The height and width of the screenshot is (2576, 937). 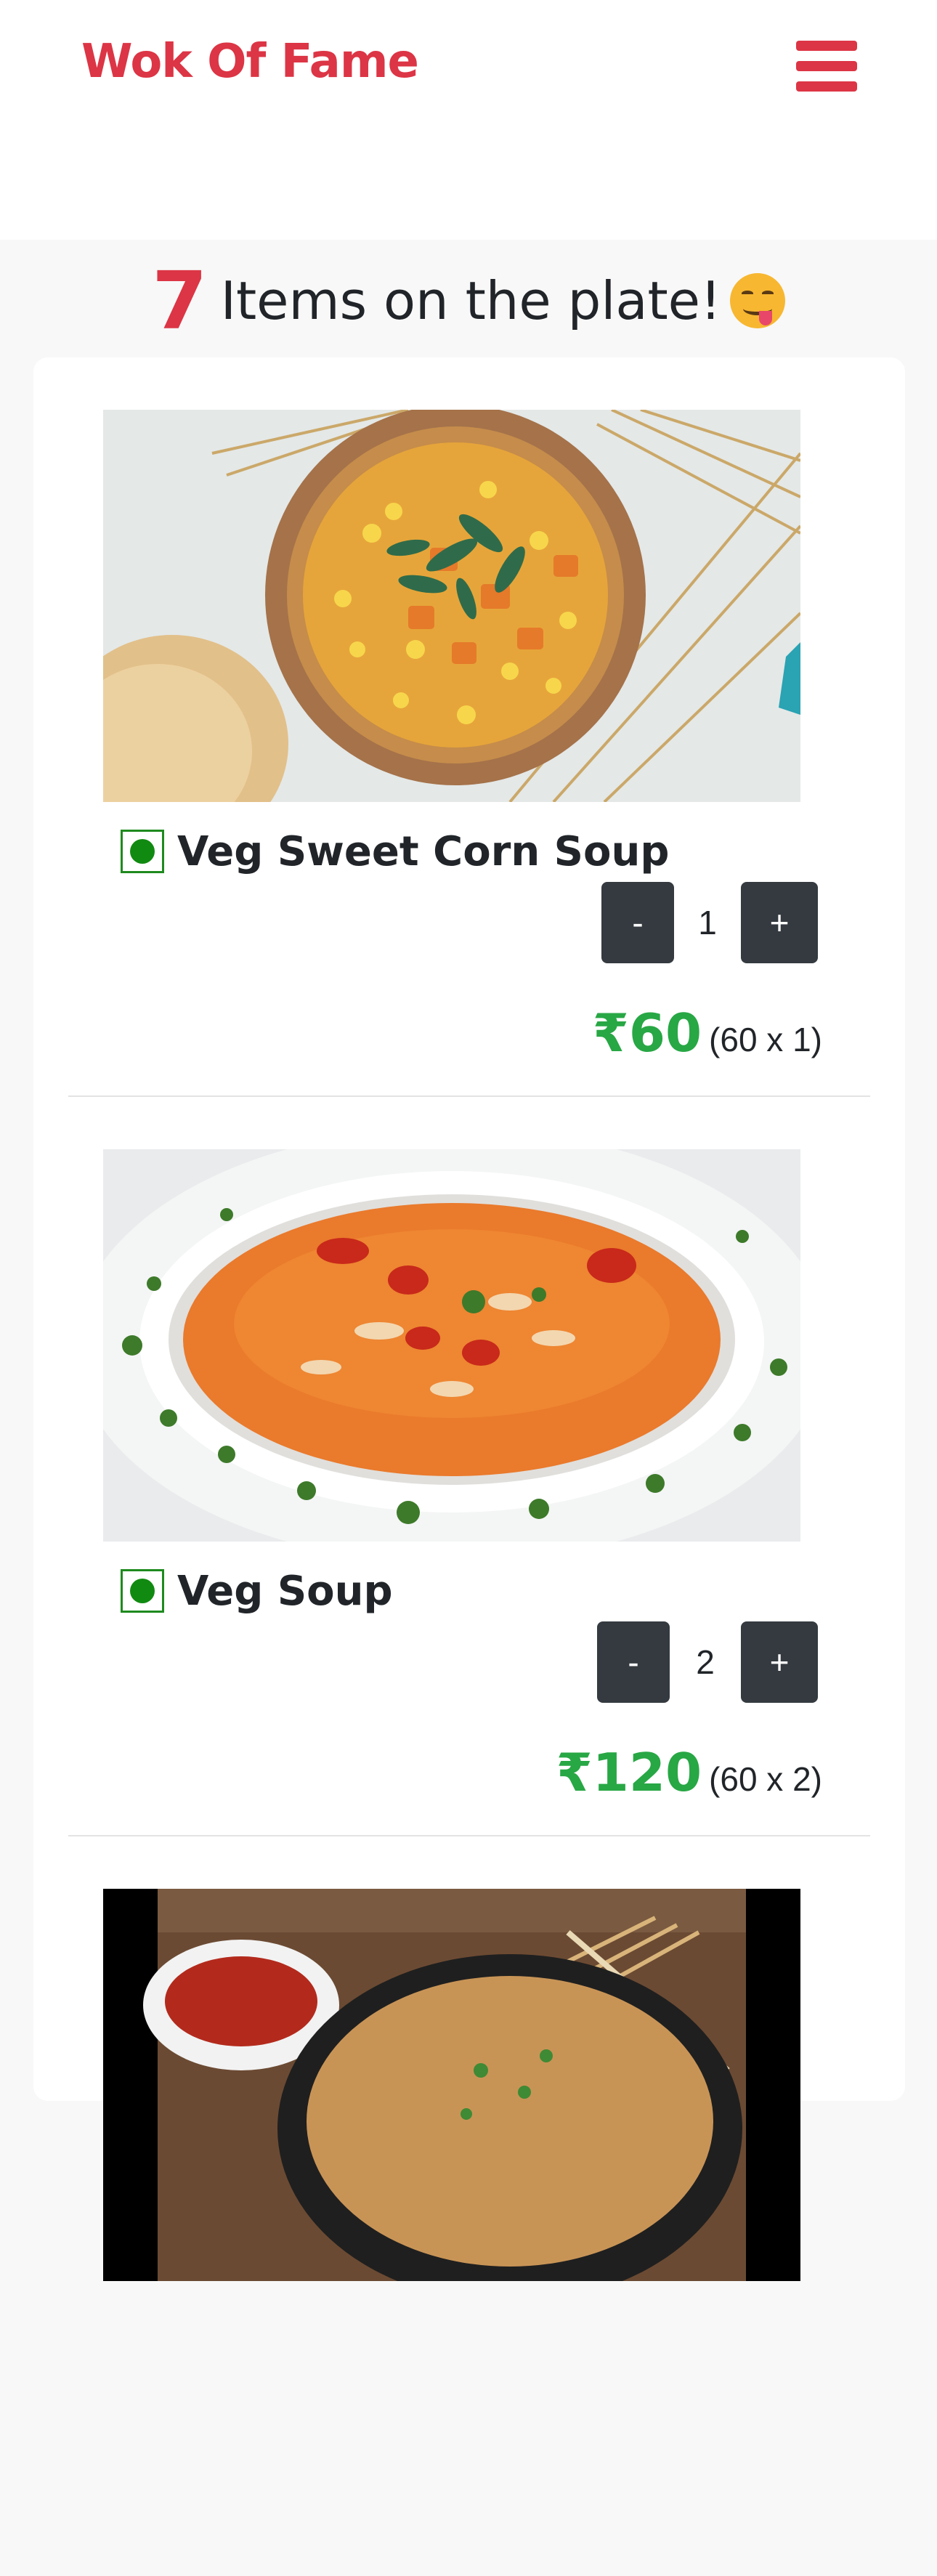 What do you see at coordinates (180, 300) in the screenshot?
I see `item-count: 7` at bounding box center [180, 300].